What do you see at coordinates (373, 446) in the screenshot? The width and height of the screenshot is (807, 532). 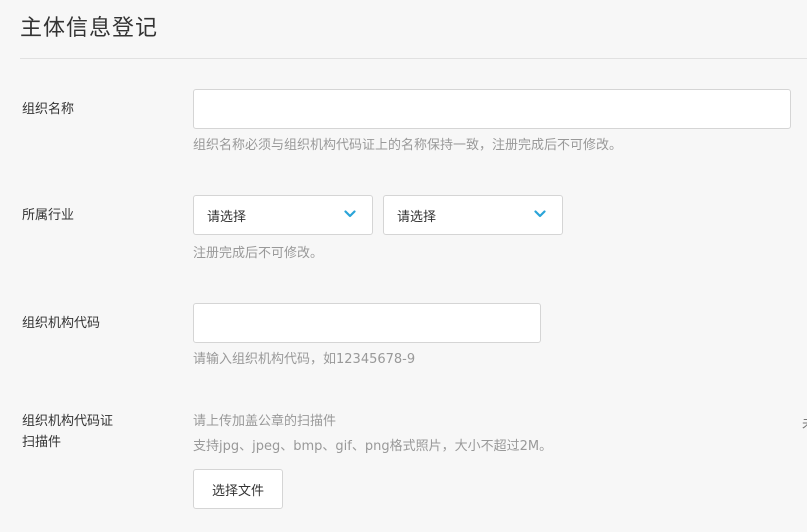 I see `scan-hint-formats: 支持jpg、jpeg、bmp、gif、png格式照片，大小不超过2M。` at bounding box center [373, 446].